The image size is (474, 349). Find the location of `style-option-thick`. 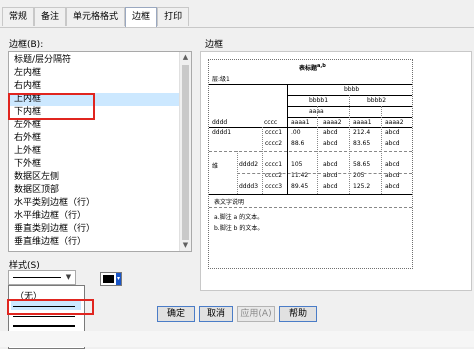

style-option-thick is located at coordinates (44, 326).